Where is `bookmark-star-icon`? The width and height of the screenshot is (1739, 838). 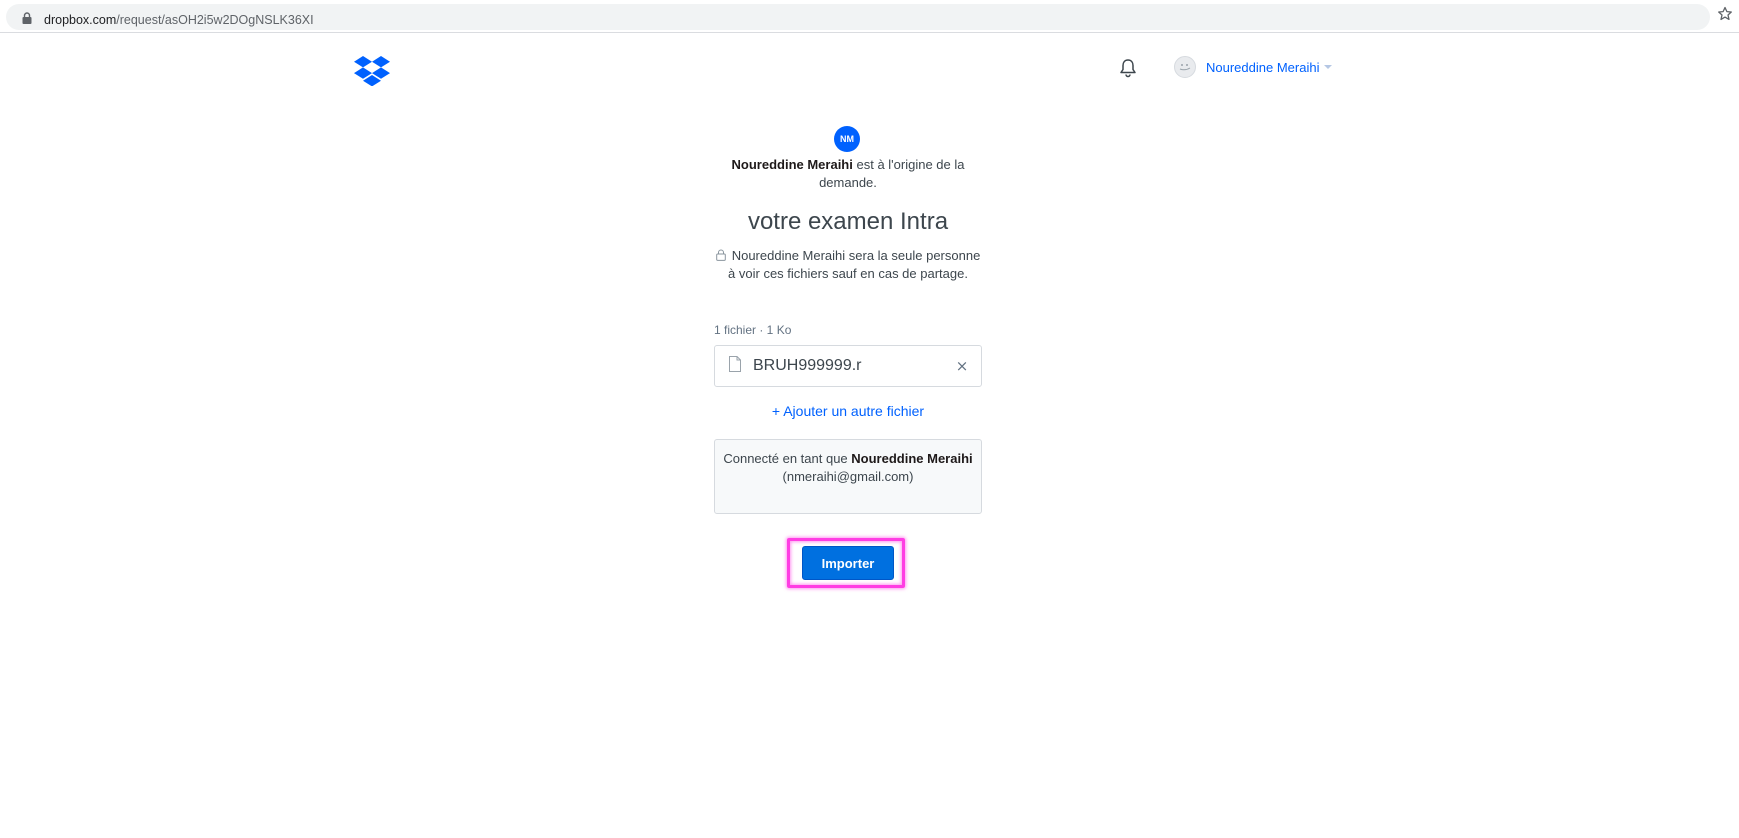 bookmark-star-icon is located at coordinates (1725, 14).